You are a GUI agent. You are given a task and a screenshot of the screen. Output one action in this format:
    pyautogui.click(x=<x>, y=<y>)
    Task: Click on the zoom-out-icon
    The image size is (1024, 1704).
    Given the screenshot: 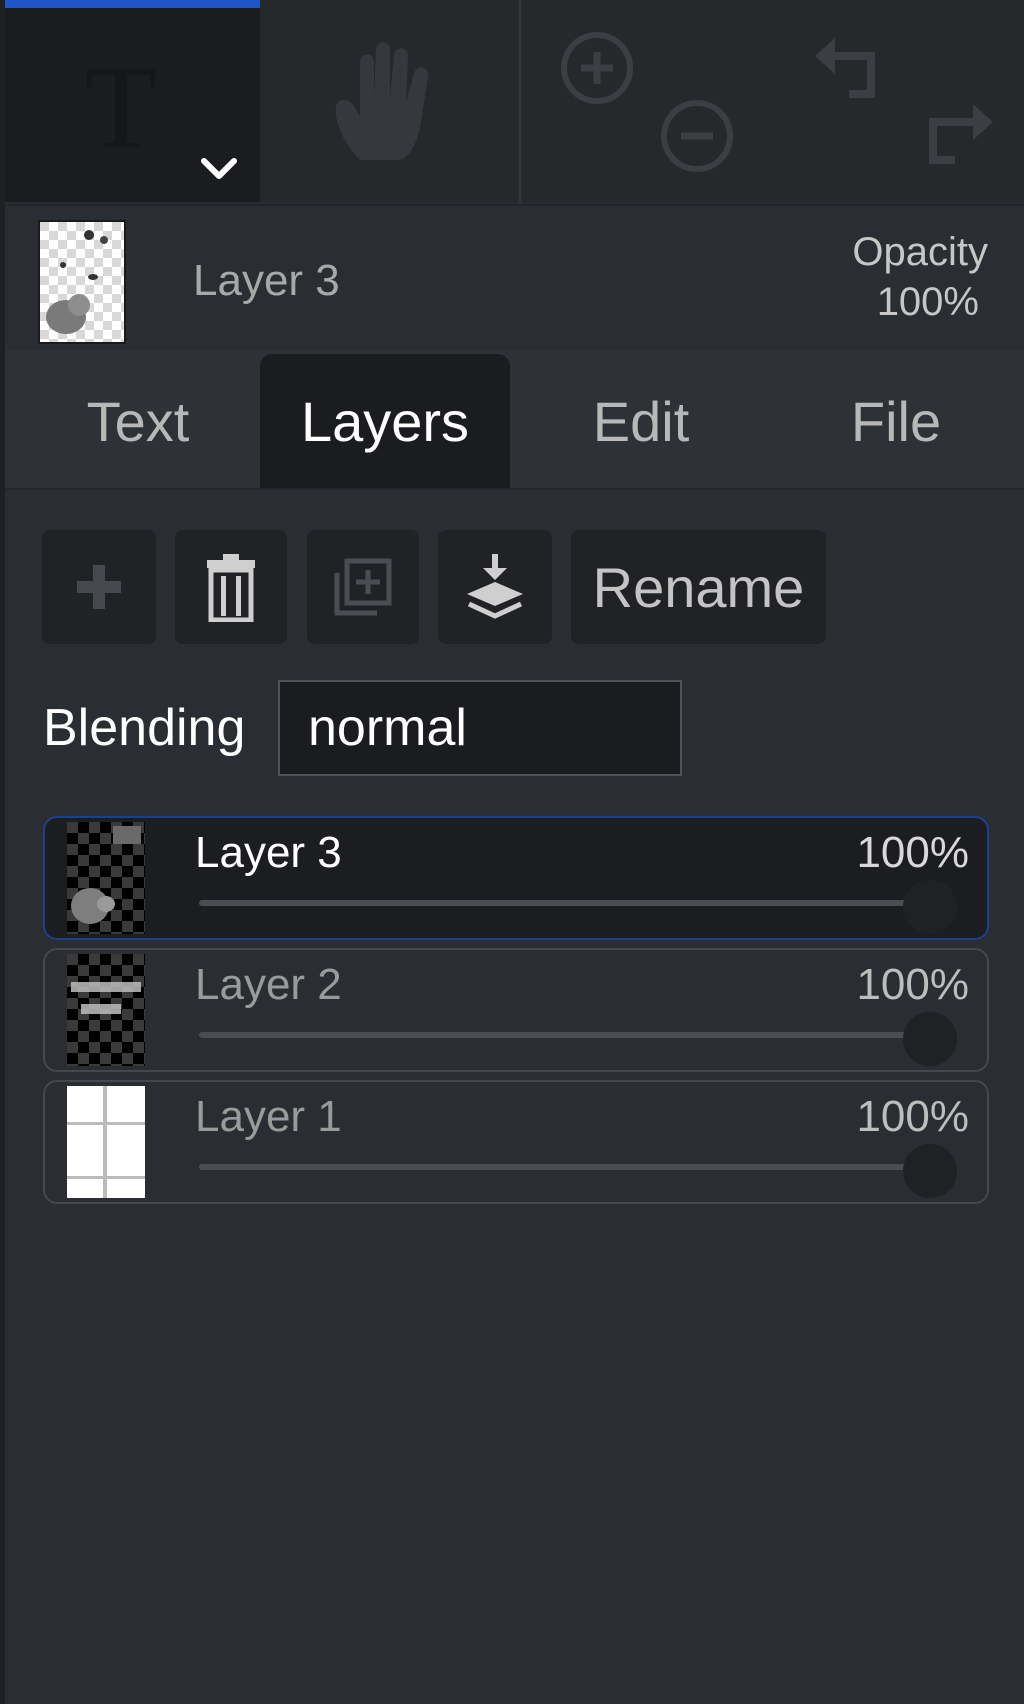 What is the action you would take?
    pyautogui.click(x=697, y=136)
    